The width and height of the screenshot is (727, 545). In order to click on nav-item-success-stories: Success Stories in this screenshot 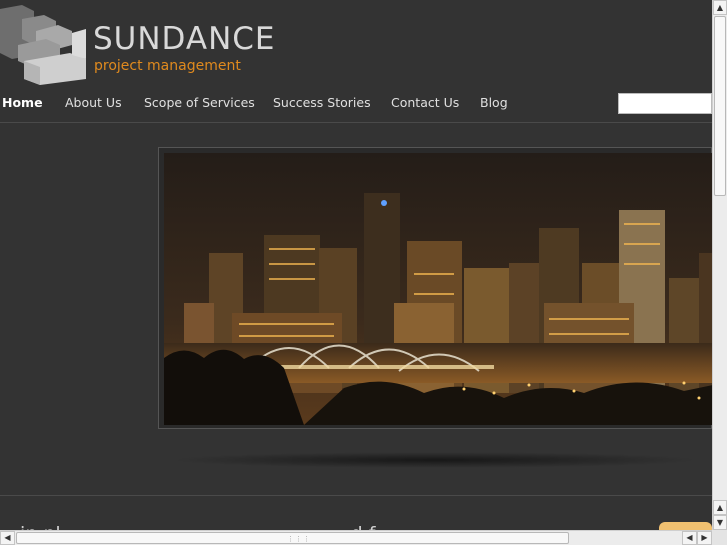, I will do `click(322, 102)`.